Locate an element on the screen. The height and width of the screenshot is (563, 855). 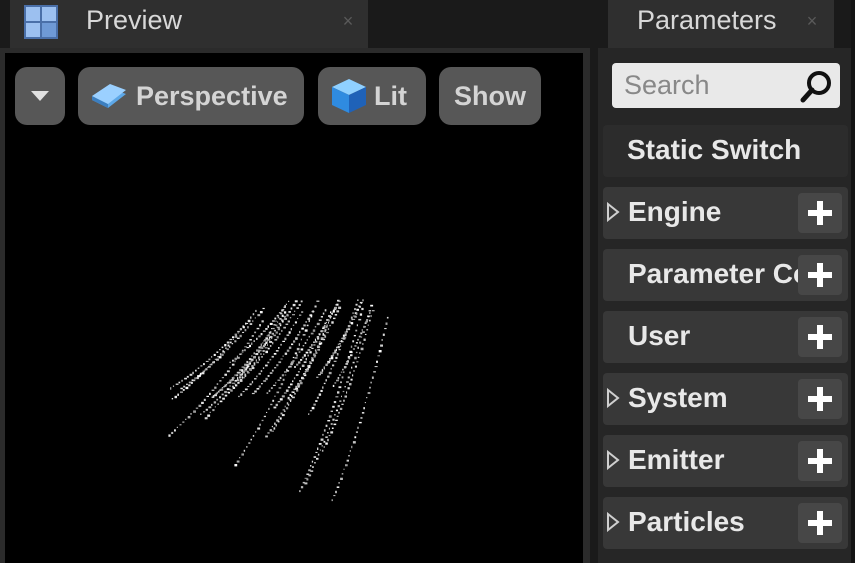
preview-tab: Preview × is located at coordinates (189, 24).